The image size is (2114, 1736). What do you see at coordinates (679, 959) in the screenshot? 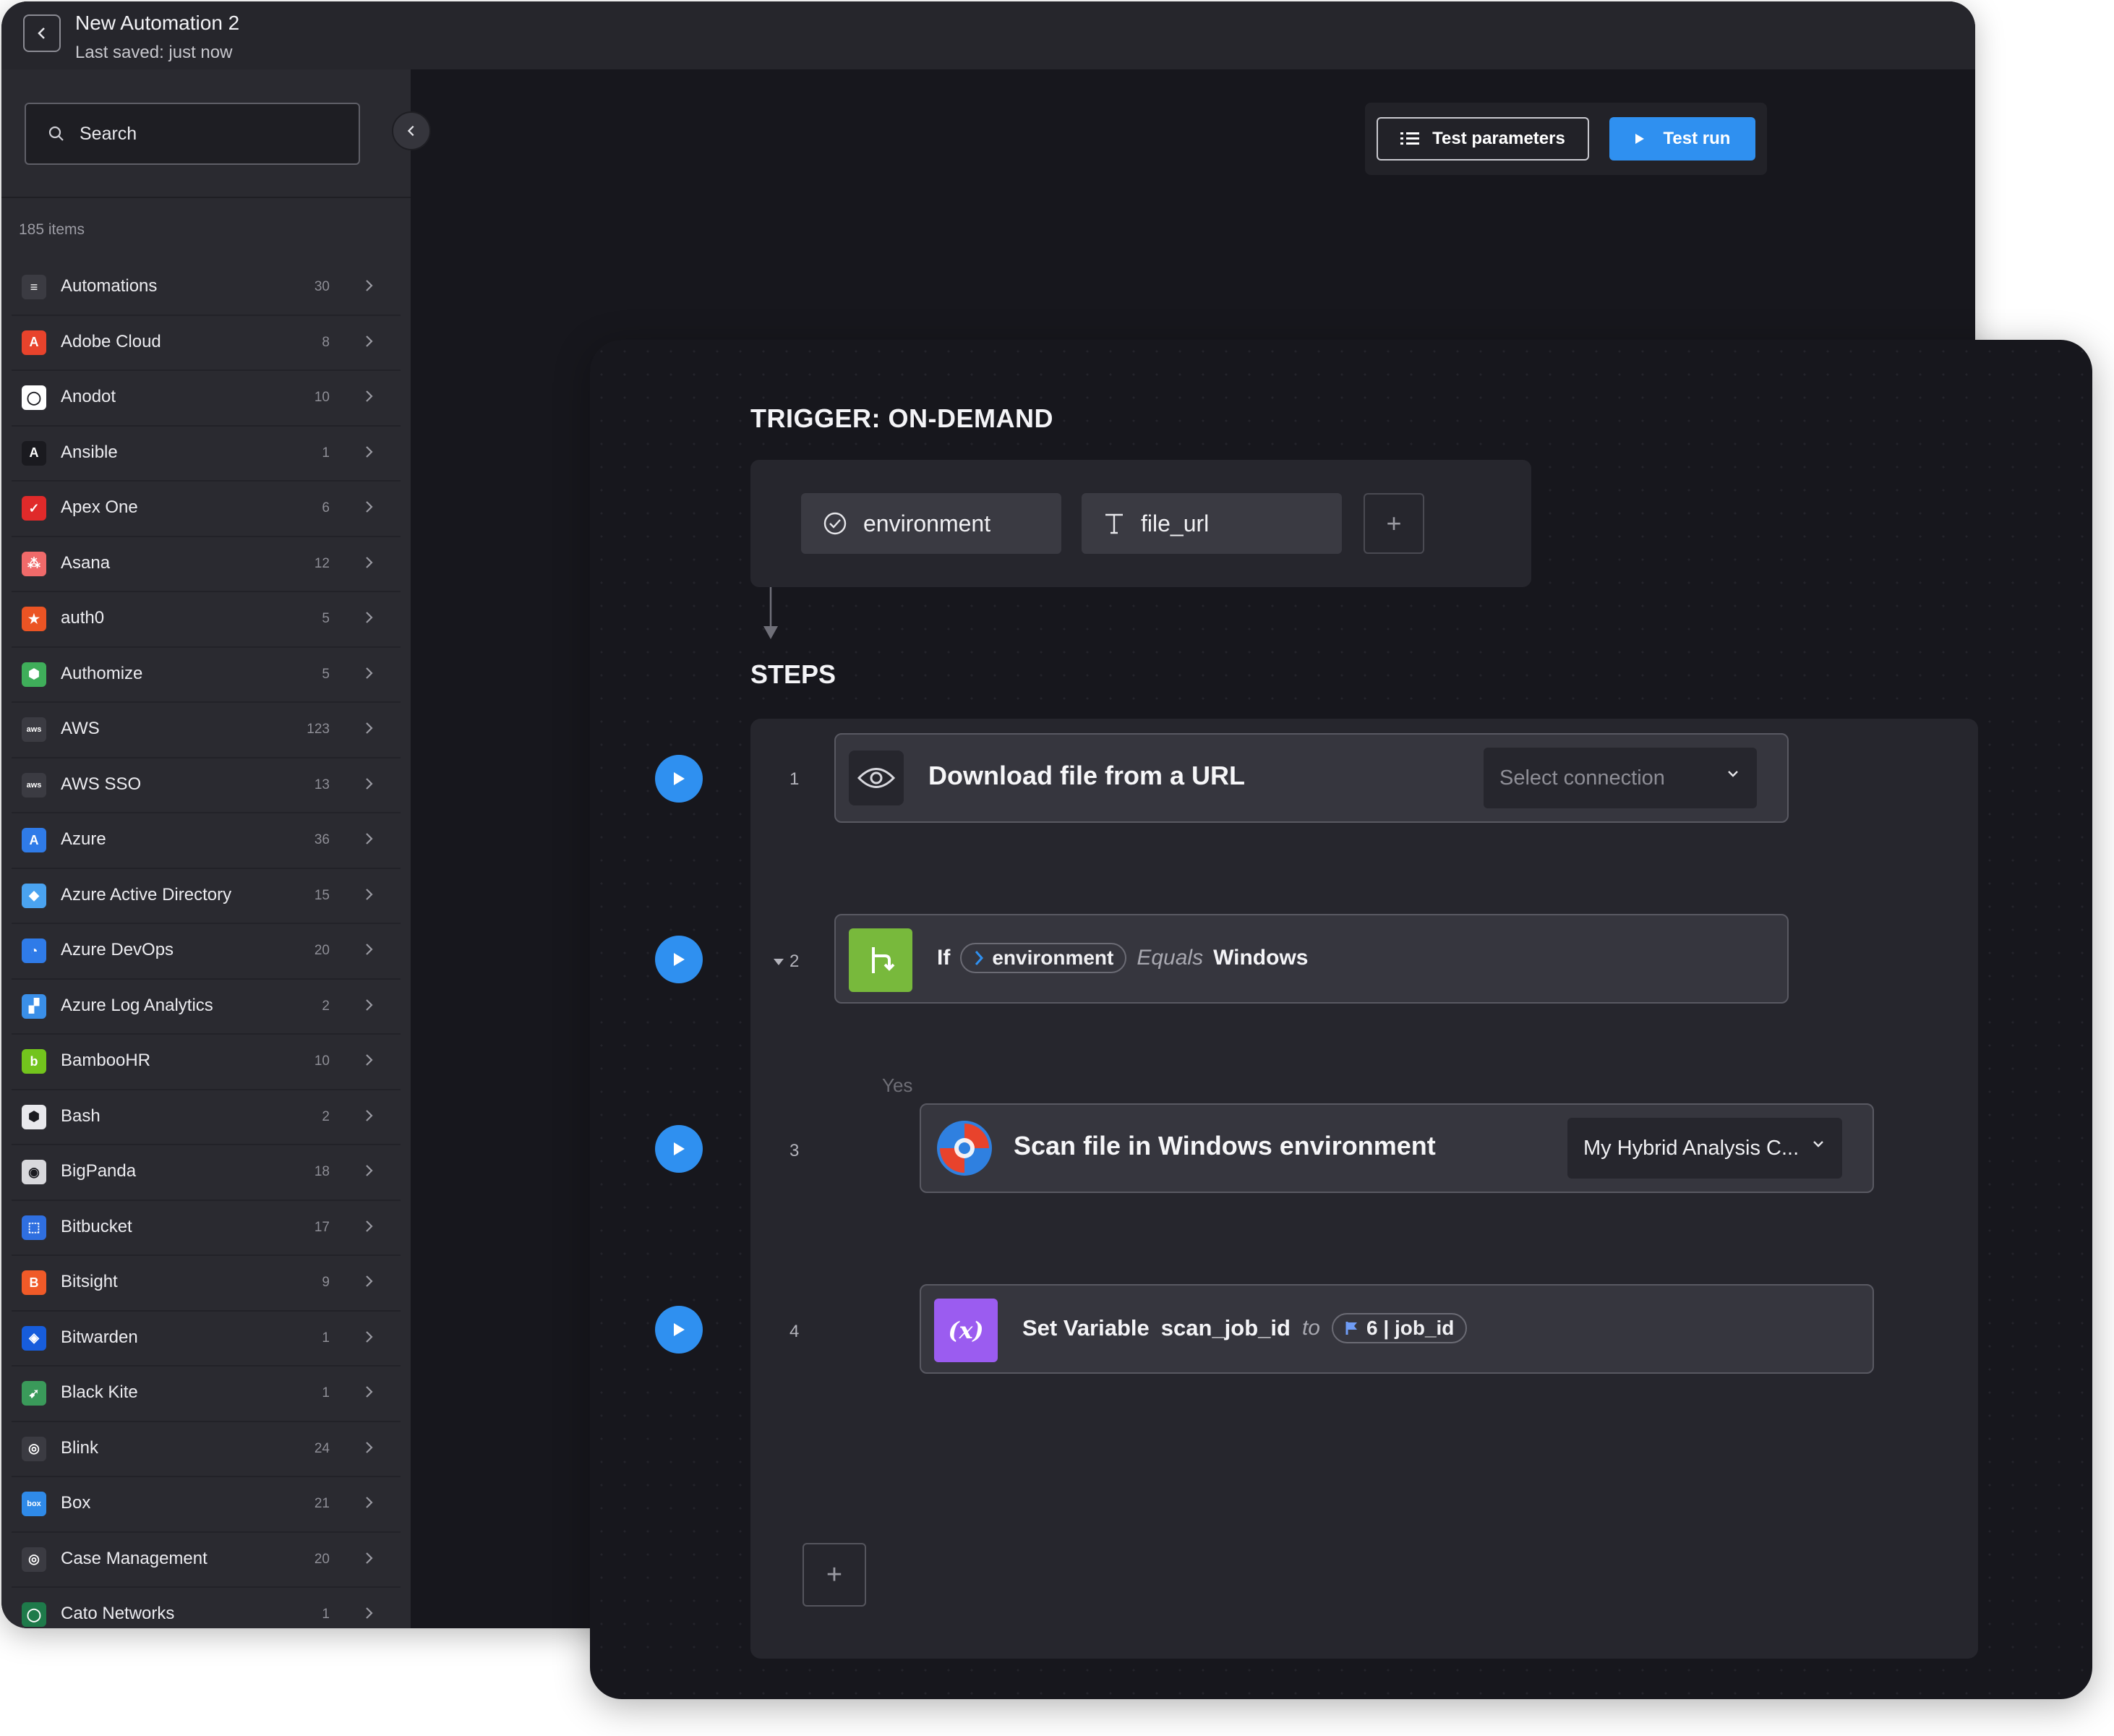
I see `run-step-2-button` at bounding box center [679, 959].